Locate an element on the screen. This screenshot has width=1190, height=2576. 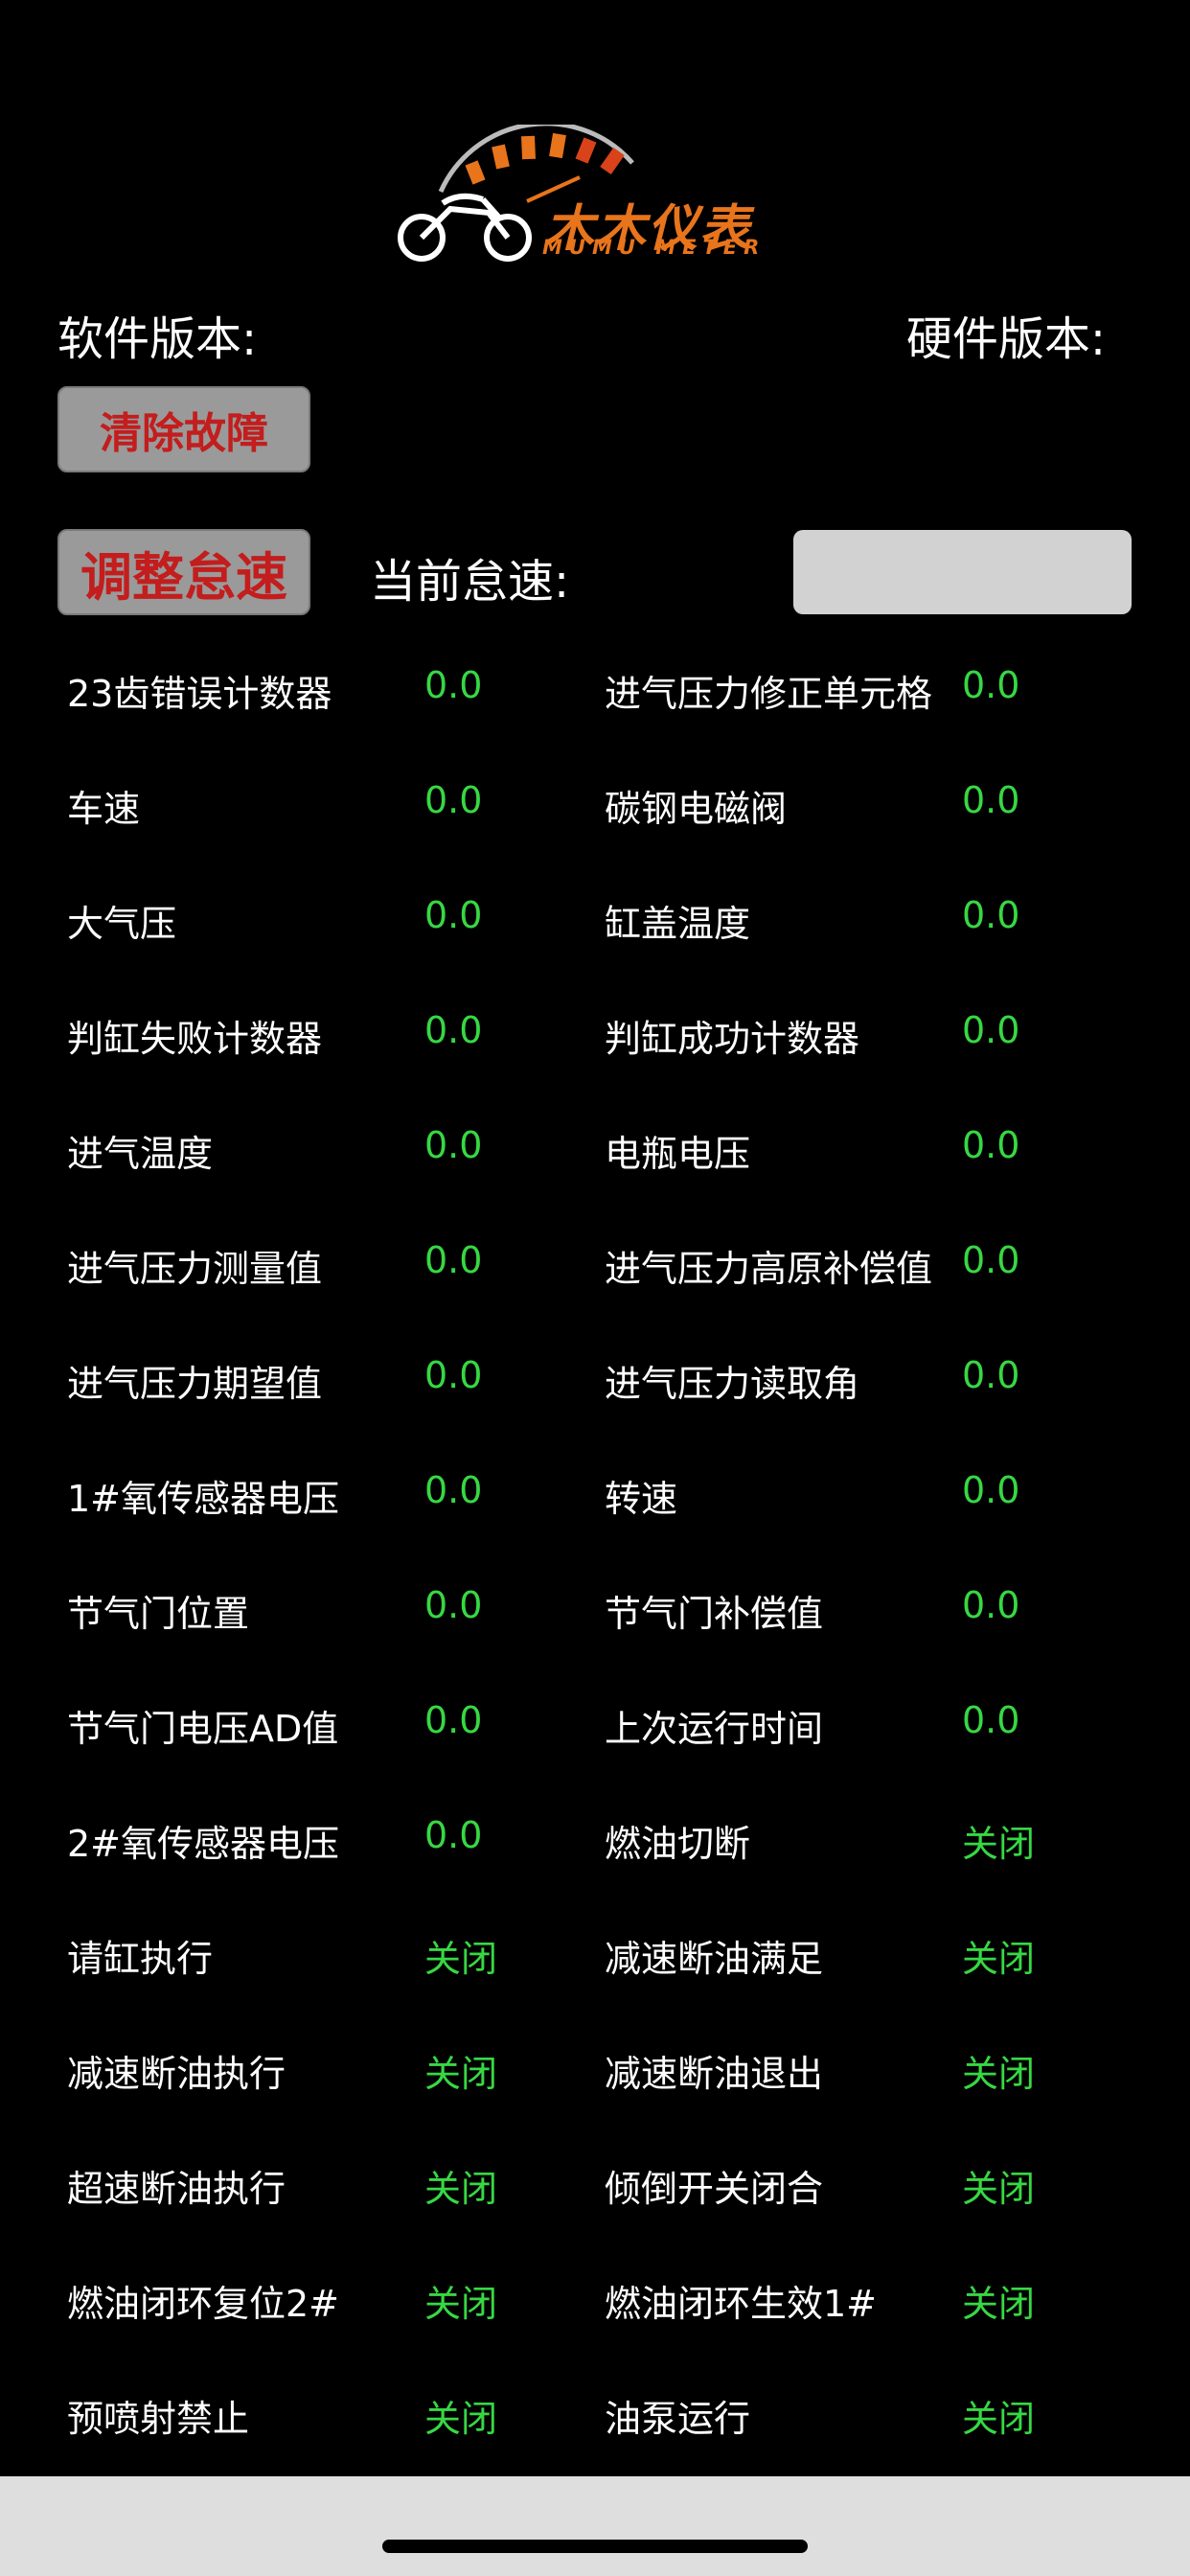
table-row: 大气压 0.0 缸盖温度 0.0 is located at coordinates (595, 920).